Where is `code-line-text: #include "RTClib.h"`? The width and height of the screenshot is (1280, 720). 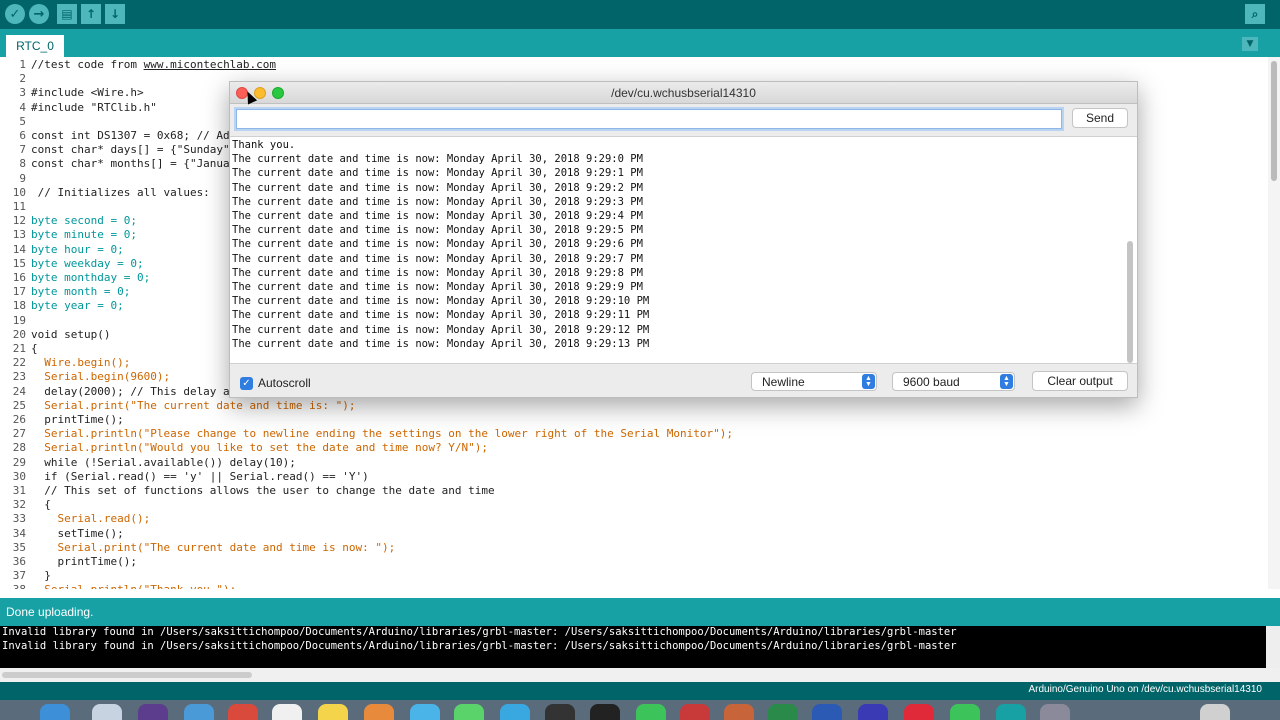
code-line-text: #include "RTClib.h" is located at coordinates (94, 107).